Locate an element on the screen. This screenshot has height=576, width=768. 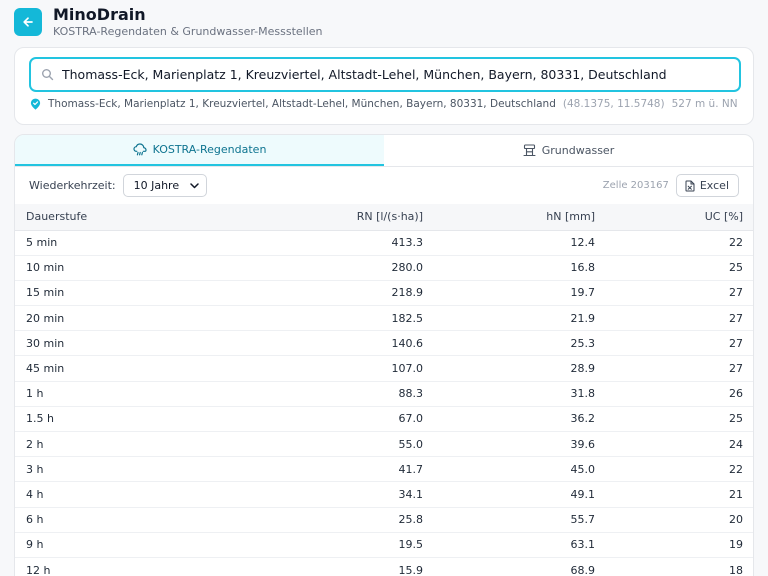
cell-rn: 41.7 is located at coordinates (324, 469).